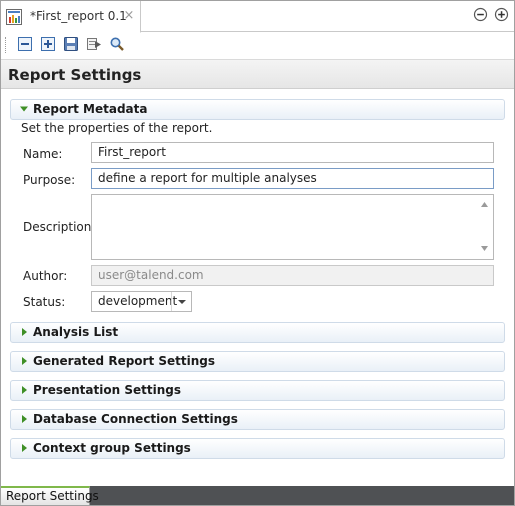  Describe the element at coordinates (129, 16) in the screenshot. I see `close-icon: ×` at that location.